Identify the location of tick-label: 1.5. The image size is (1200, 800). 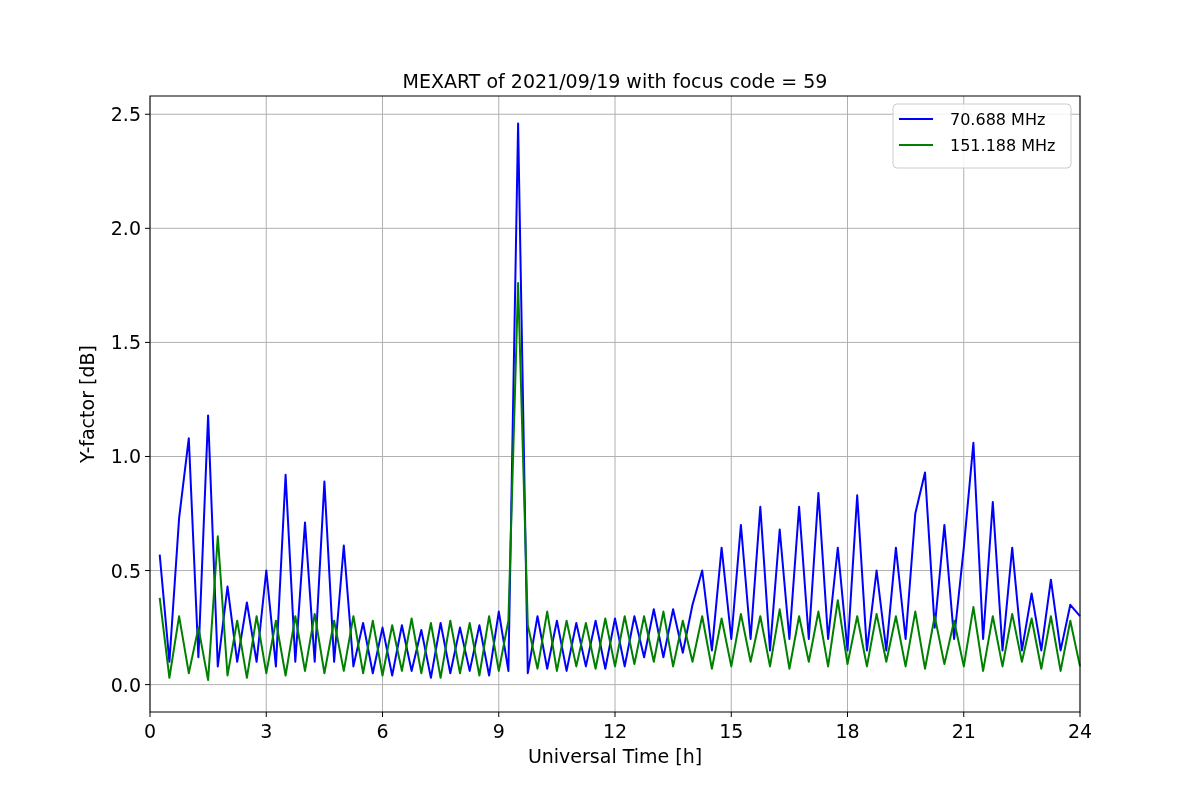
(125, 342).